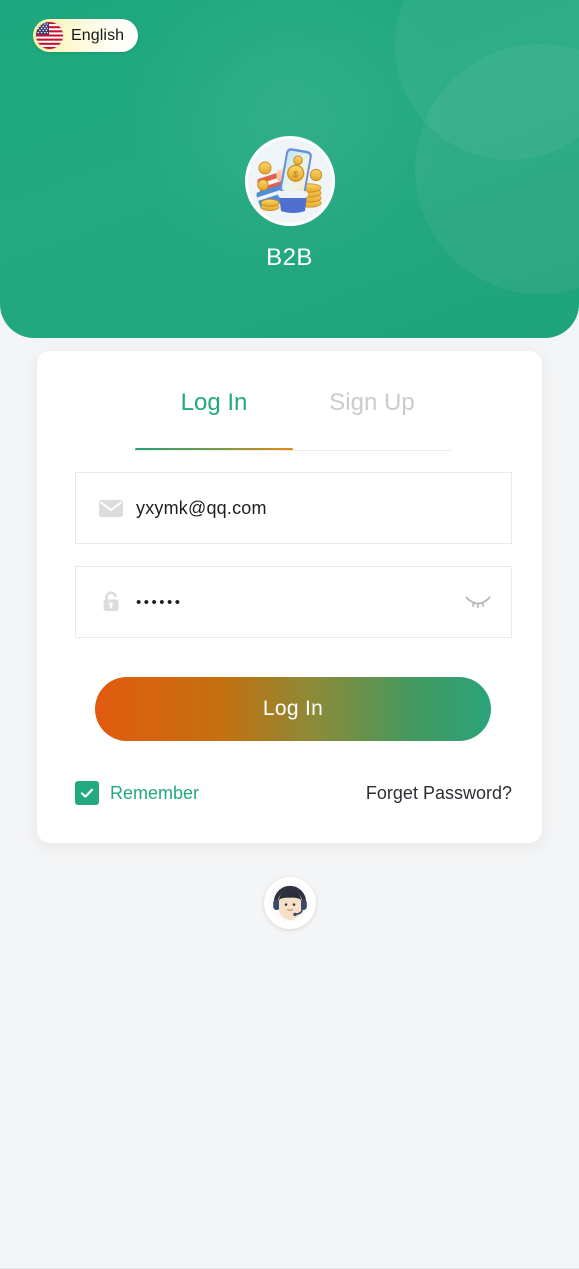 This screenshot has width=579, height=1269. Describe the element at coordinates (372, 418) in the screenshot. I see `tab-signup: Sign Up` at that location.